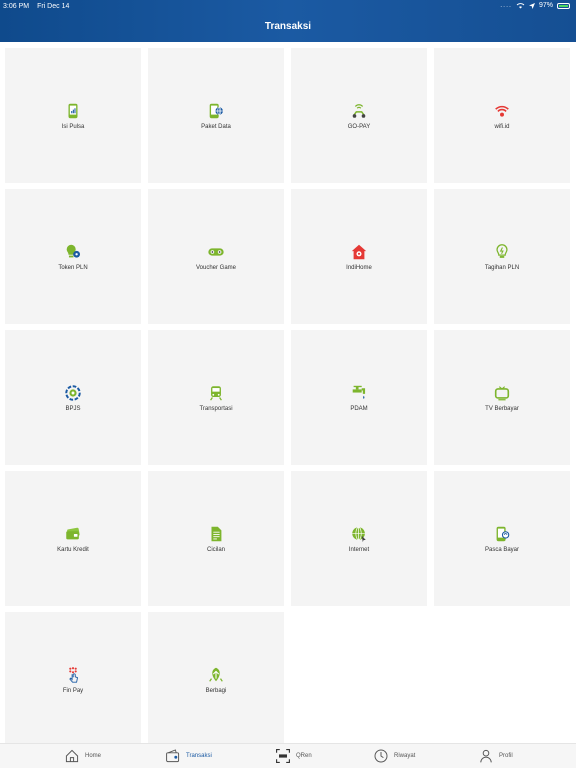 The height and width of the screenshot is (768, 576). Describe the element at coordinates (74, 674) in the screenshot. I see `finpay-icon` at that location.